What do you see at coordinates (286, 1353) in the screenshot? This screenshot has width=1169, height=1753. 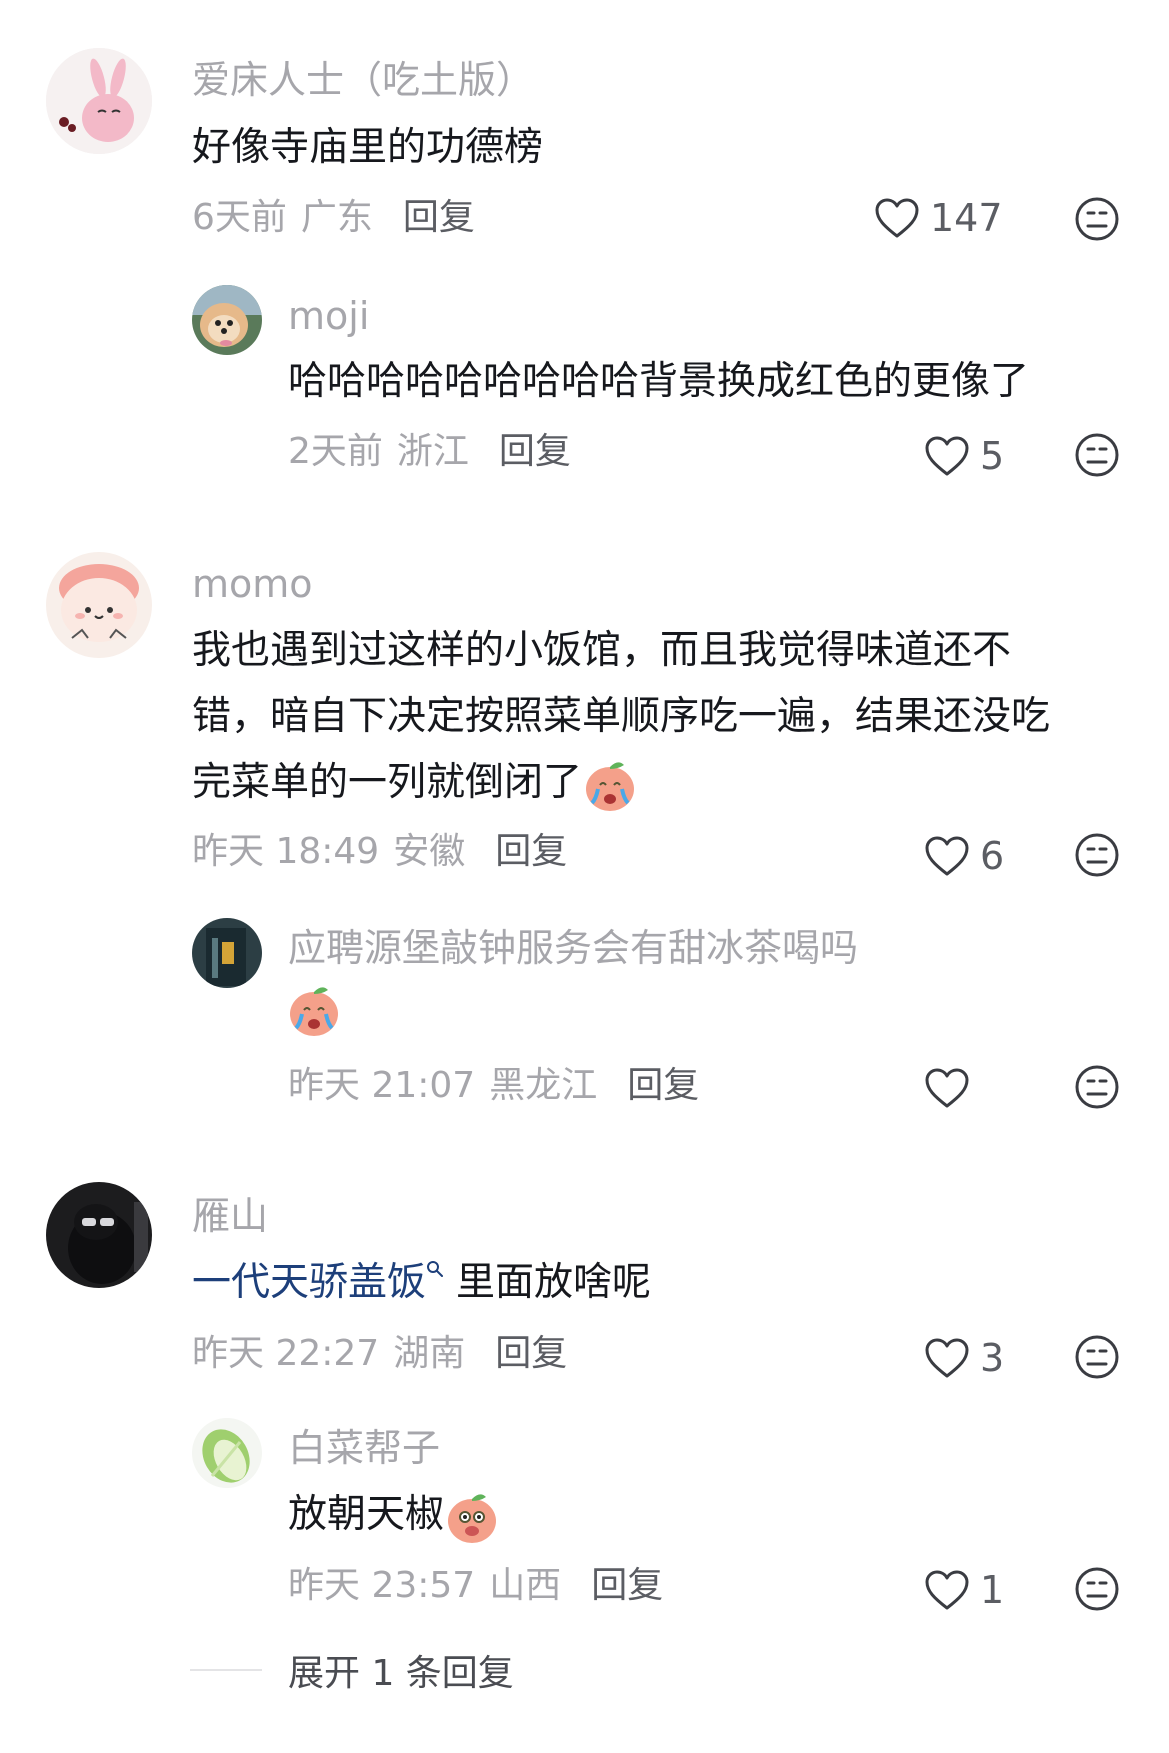 I see `timestamp: 昨天 22:27` at bounding box center [286, 1353].